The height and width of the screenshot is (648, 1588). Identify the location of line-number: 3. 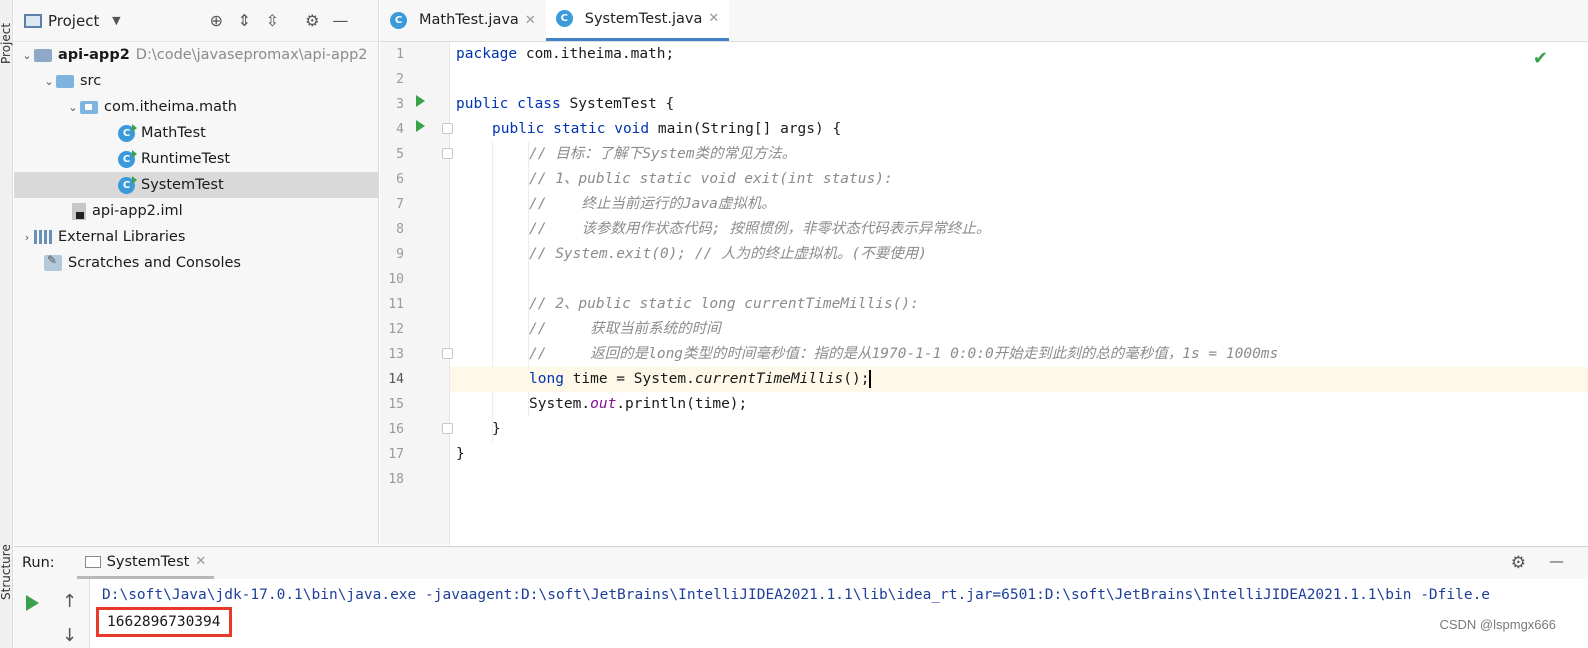
(400, 104).